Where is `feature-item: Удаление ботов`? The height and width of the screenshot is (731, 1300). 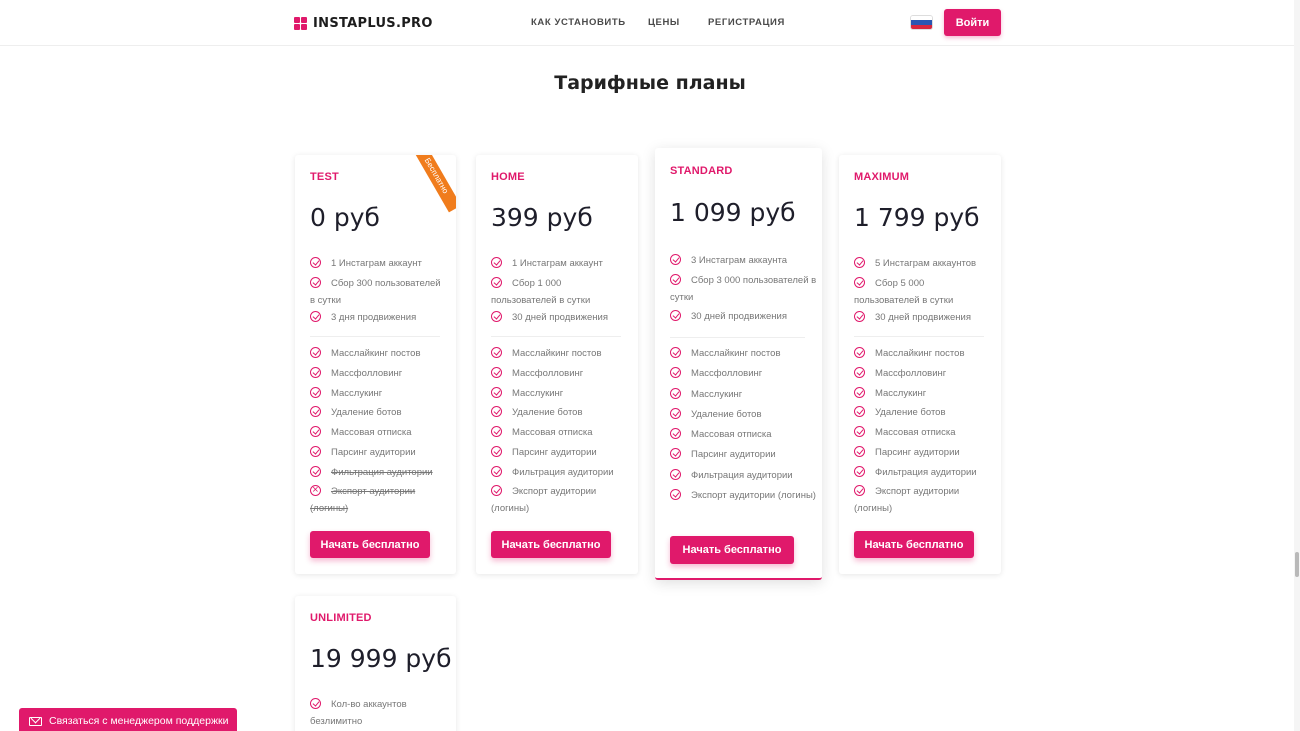
feature-item: Удаление ботов is located at coordinates (921, 412).